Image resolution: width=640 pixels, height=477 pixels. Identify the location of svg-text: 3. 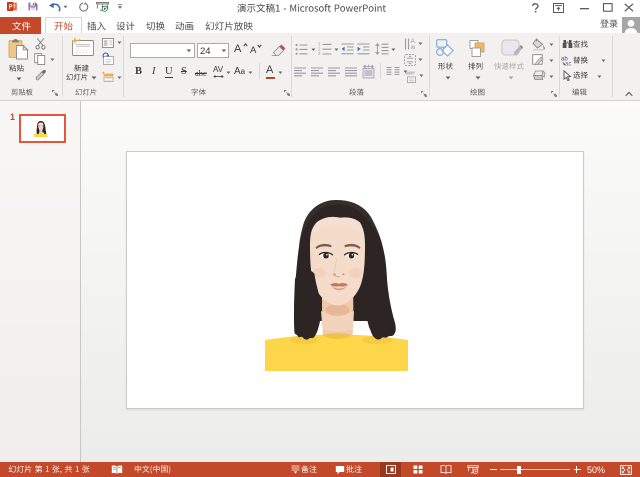
(319, 53).